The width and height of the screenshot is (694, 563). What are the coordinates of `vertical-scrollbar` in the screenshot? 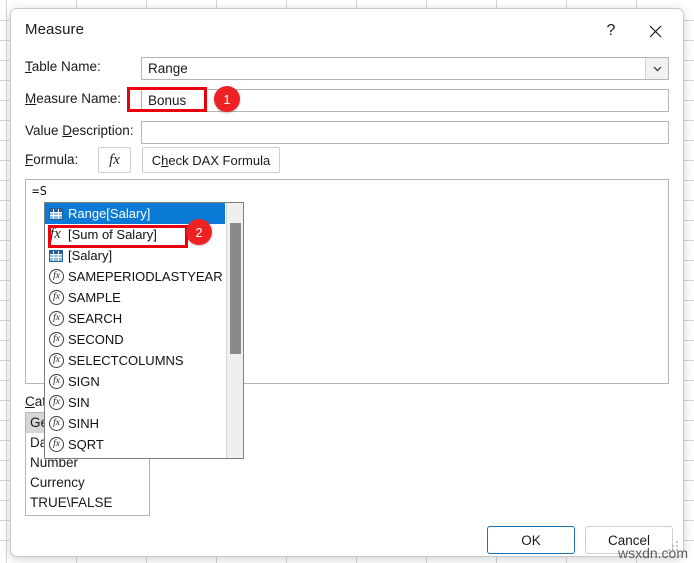 It's located at (234, 330).